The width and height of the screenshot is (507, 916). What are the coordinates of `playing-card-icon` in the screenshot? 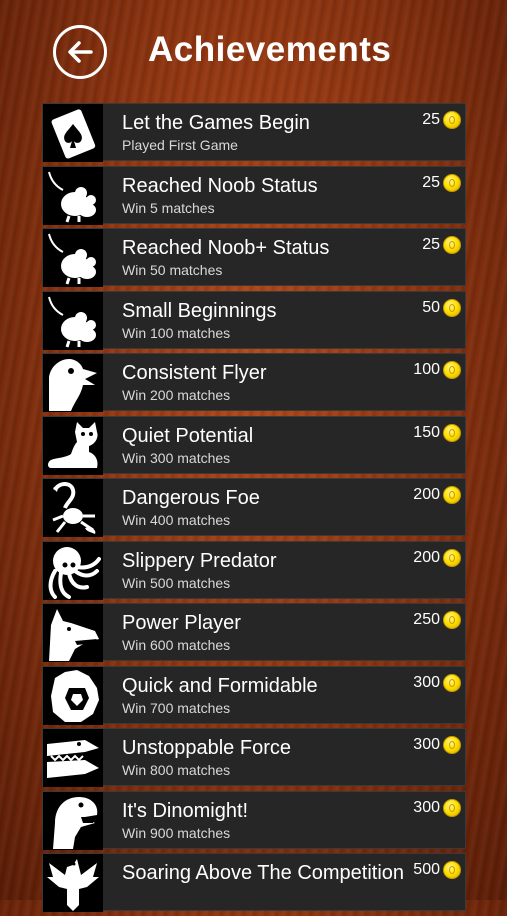 It's located at (73, 134).